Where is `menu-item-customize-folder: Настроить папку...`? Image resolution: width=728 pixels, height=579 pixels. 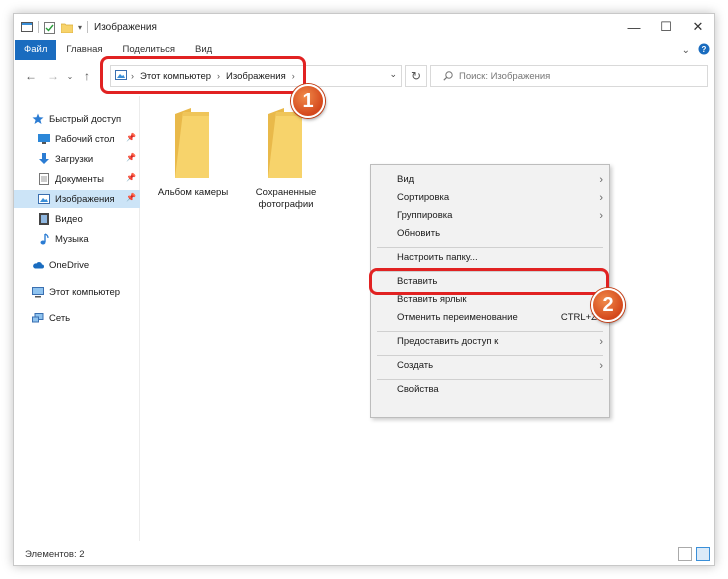 menu-item-customize-folder: Настроить папку... is located at coordinates (490, 258).